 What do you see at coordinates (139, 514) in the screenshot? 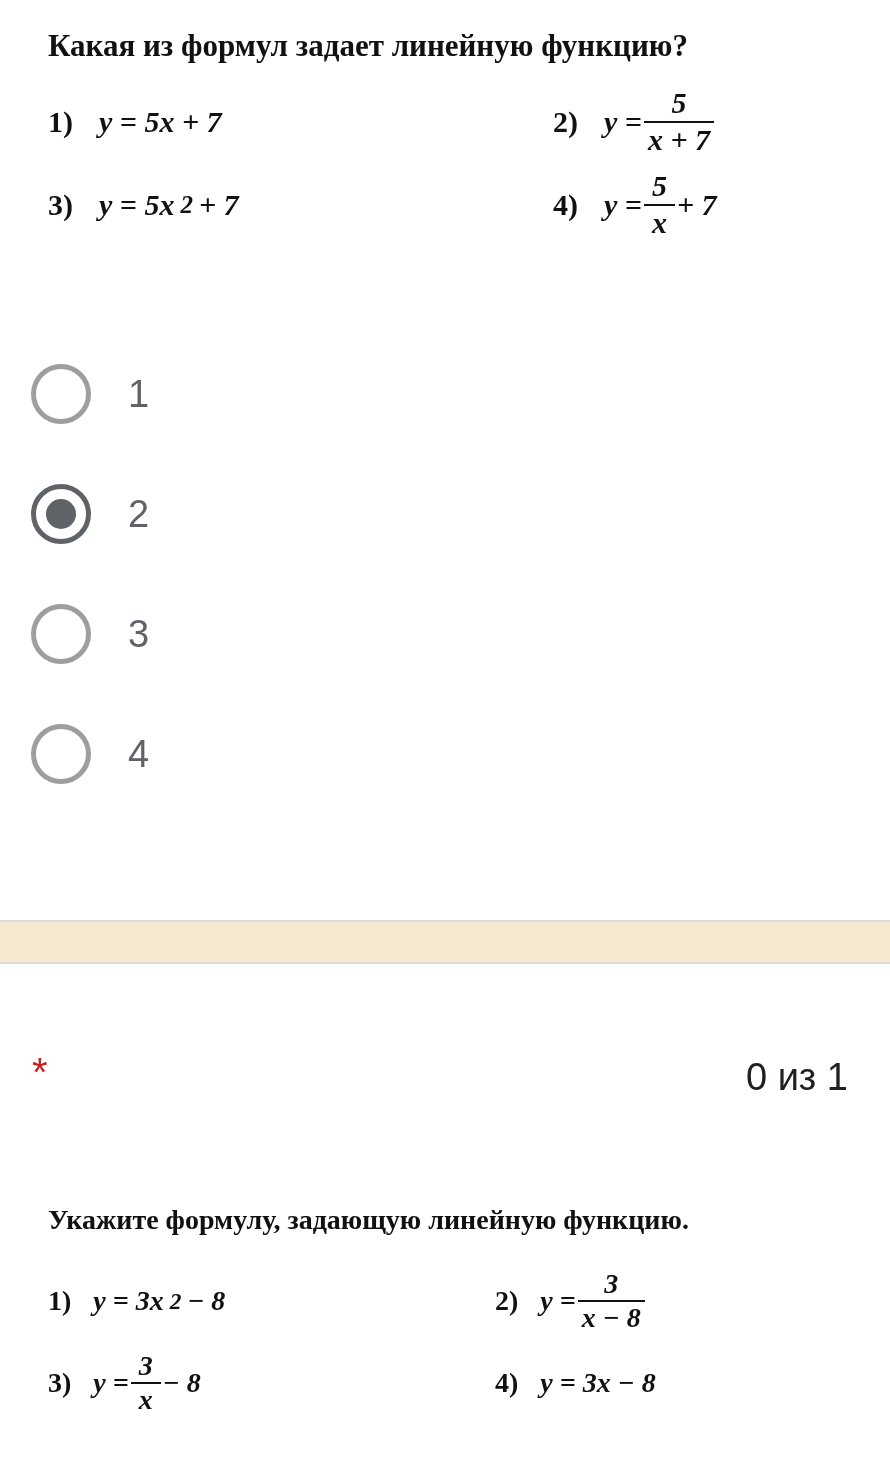
I see `option-label: 2` at bounding box center [139, 514].